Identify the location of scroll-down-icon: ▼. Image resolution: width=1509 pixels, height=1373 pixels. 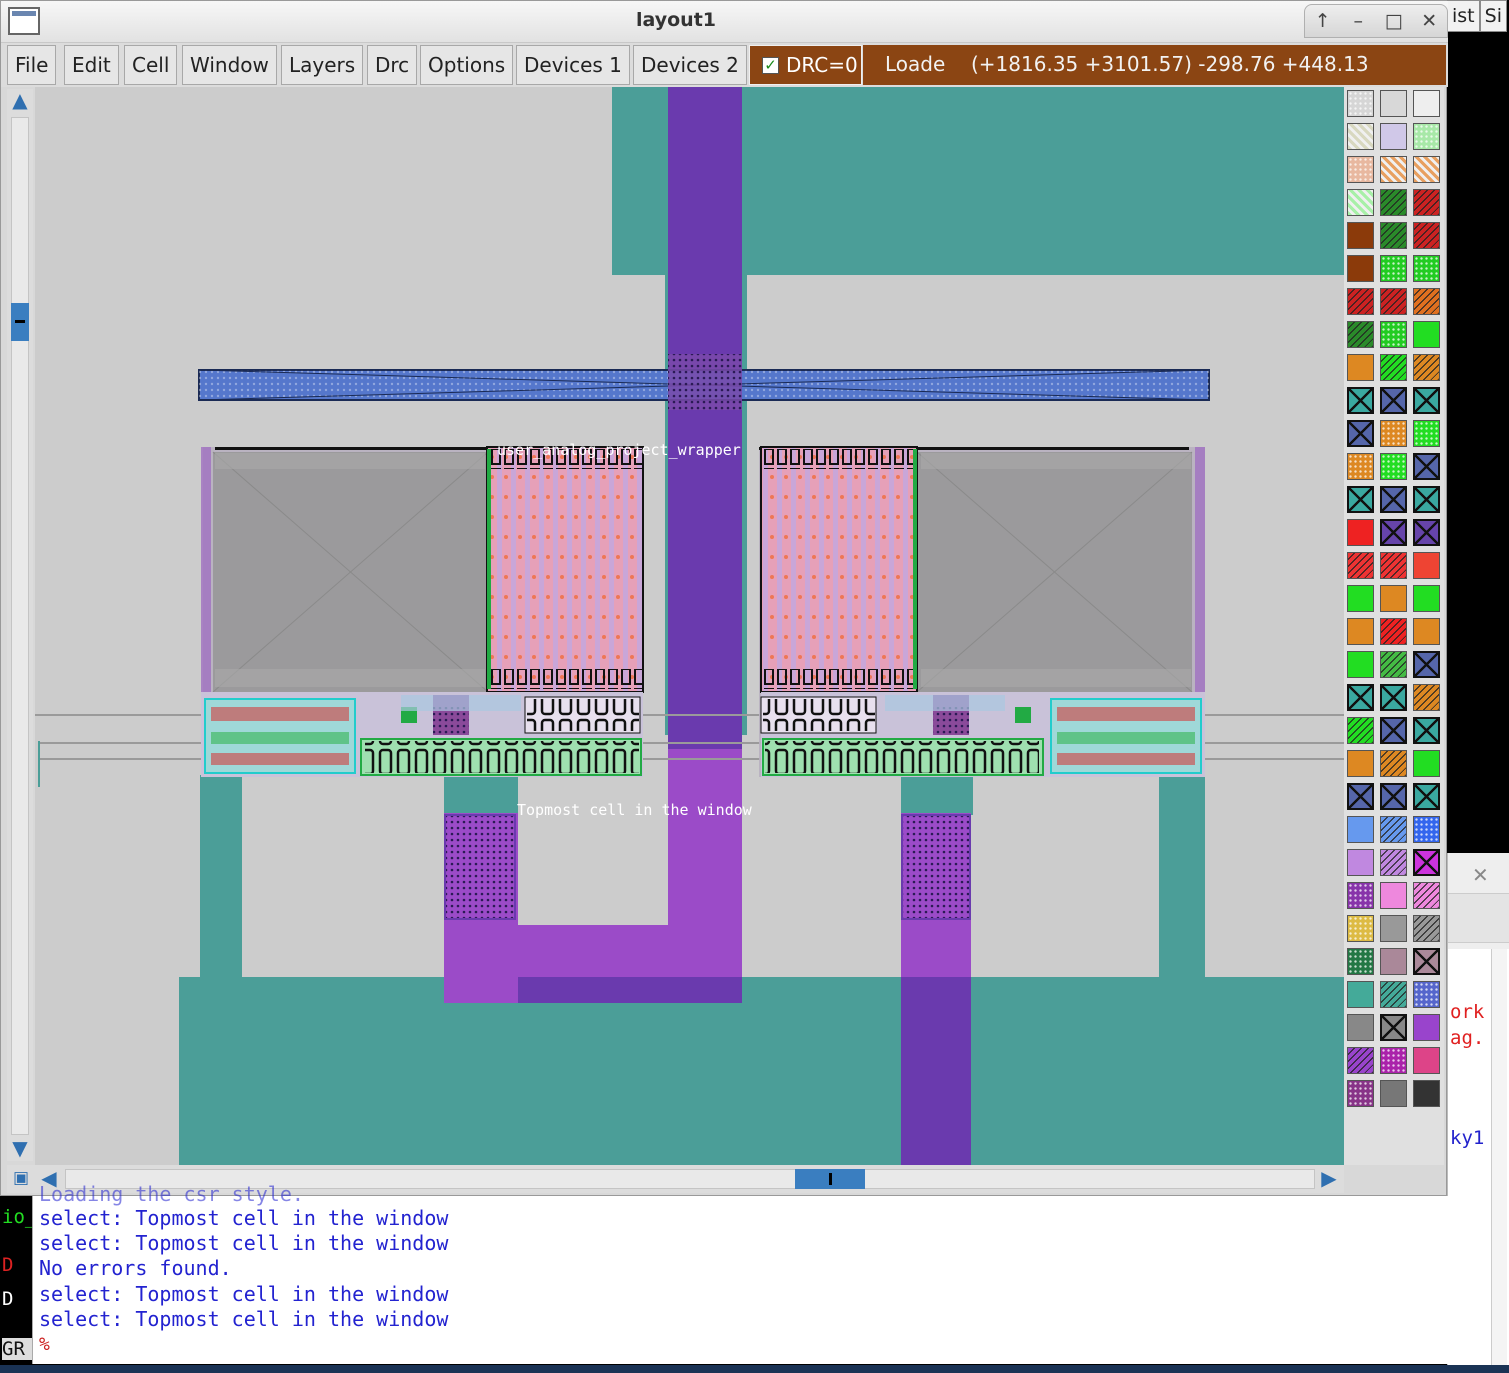
(20, 1149).